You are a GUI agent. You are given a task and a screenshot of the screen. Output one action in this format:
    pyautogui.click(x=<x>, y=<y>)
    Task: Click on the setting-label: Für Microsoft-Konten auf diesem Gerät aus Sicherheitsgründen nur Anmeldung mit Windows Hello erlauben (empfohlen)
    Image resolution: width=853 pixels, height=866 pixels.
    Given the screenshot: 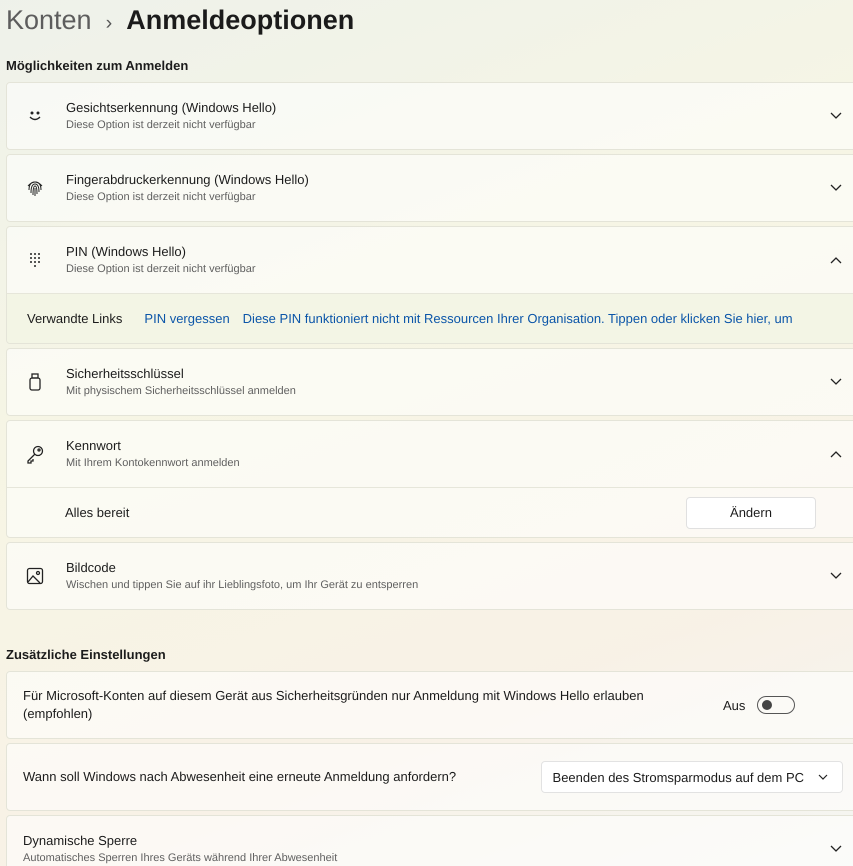 What is the action you would take?
    pyautogui.click(x=334, y=705)
    